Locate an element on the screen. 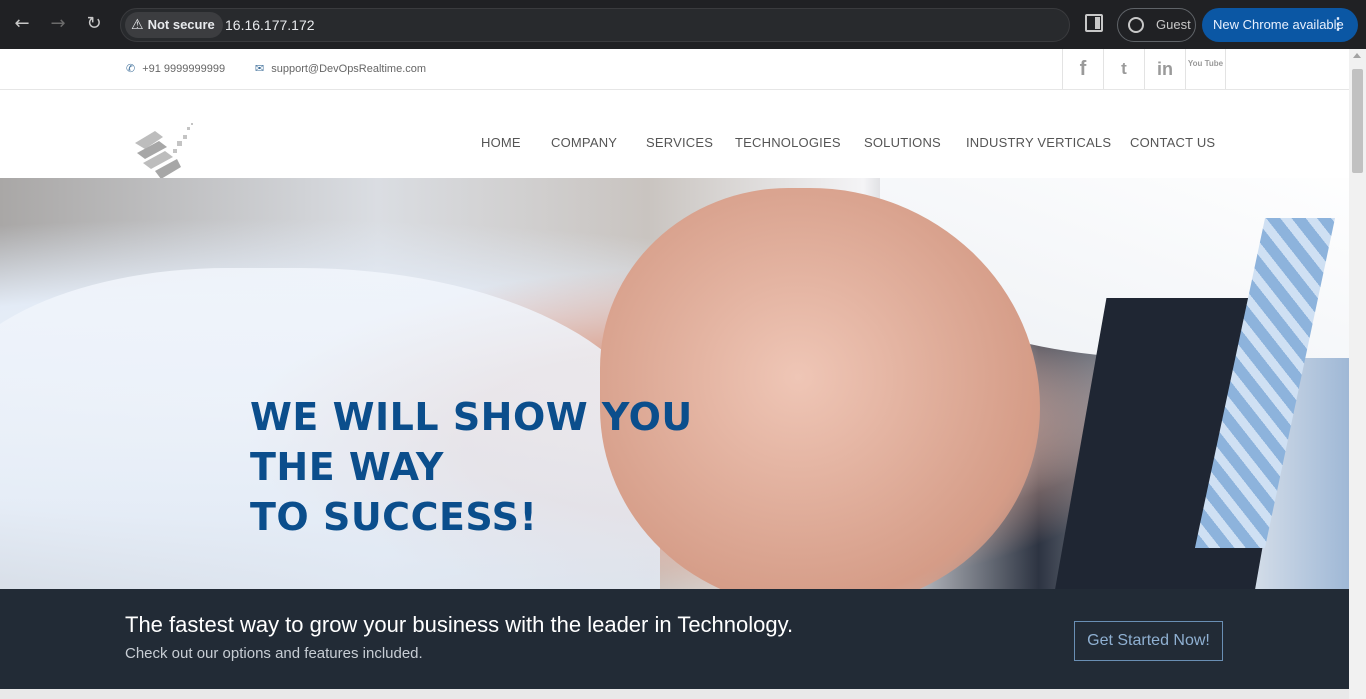 This screenshot has width=1366, height=699. email-contact: ✉ support@DevOpsRealtime.com is located at coordinates (340, 68).